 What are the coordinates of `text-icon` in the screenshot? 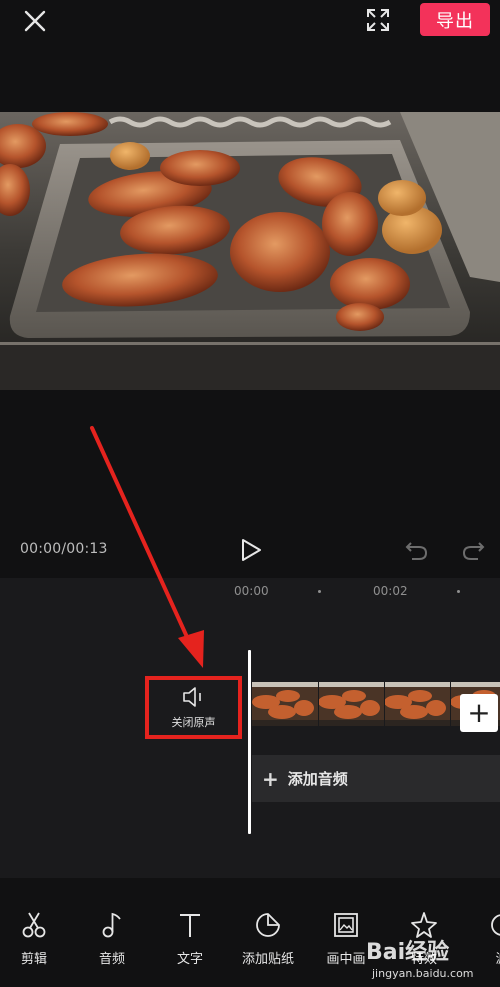 It's located at (190, 925).